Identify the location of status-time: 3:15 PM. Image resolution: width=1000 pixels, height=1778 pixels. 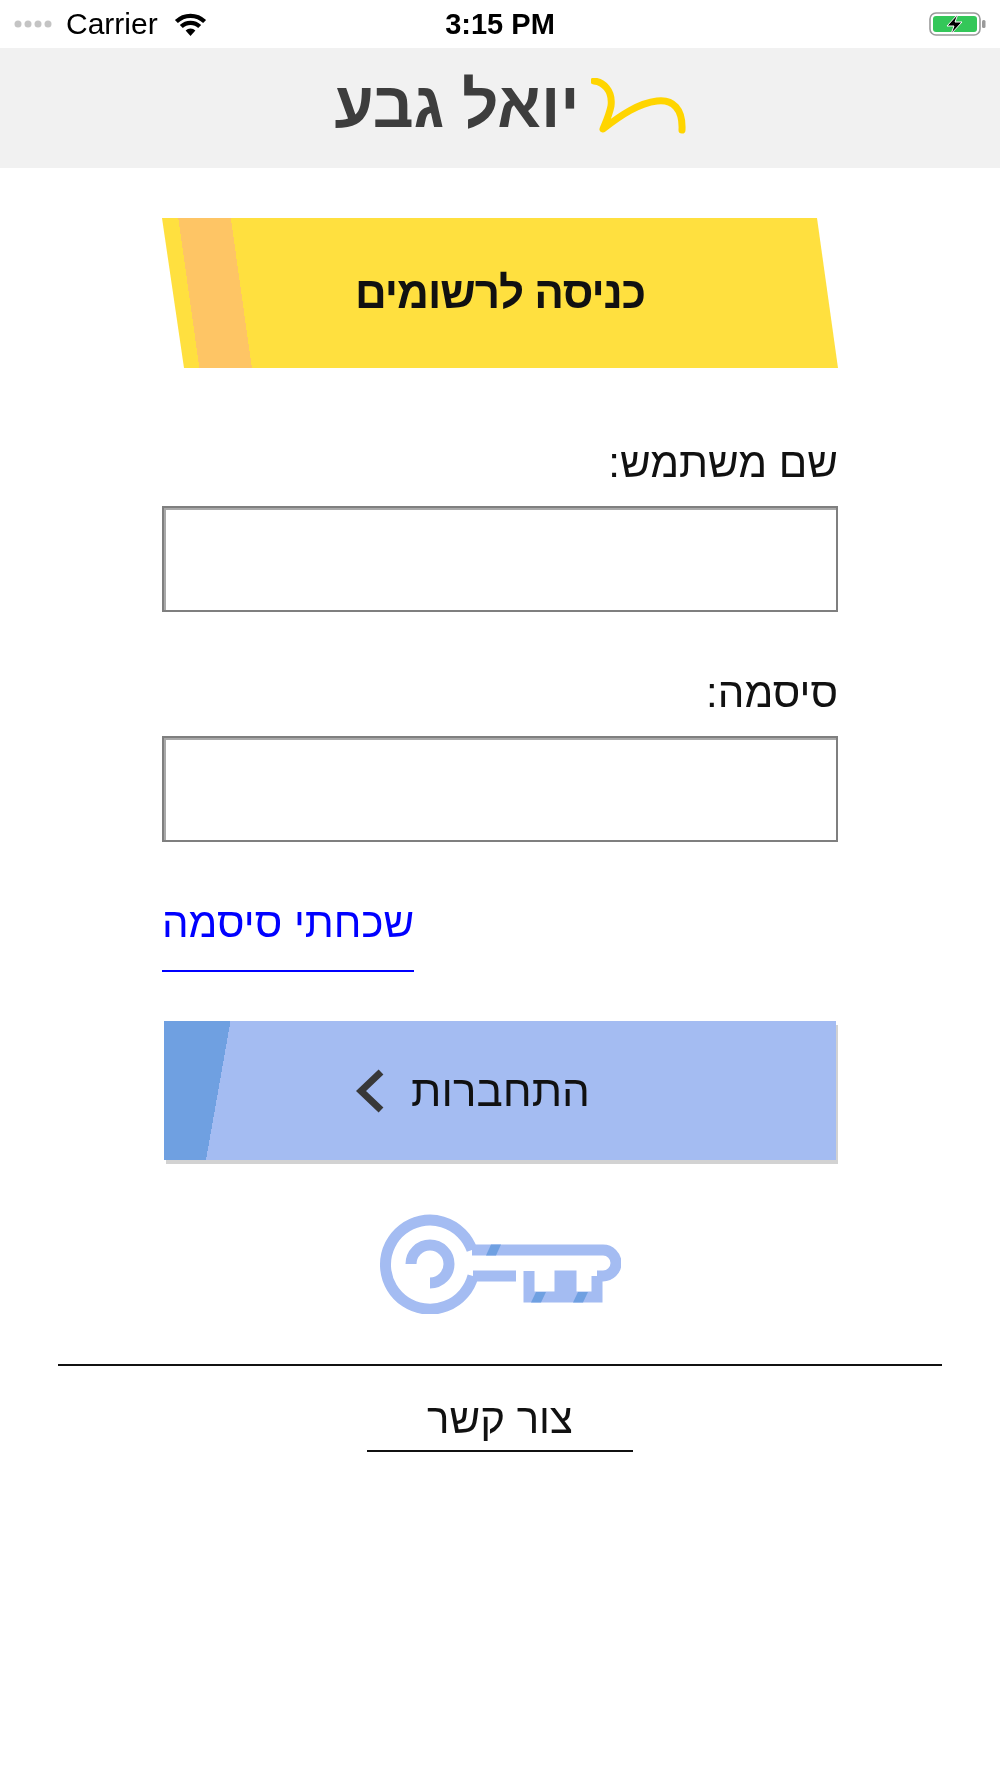
(500, 24).